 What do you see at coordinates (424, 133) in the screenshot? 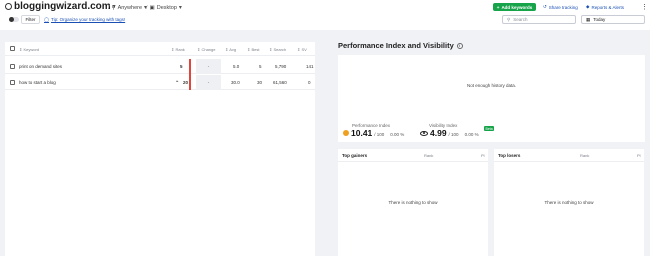
I see `eye-icon` at bounding box center [424, 133].